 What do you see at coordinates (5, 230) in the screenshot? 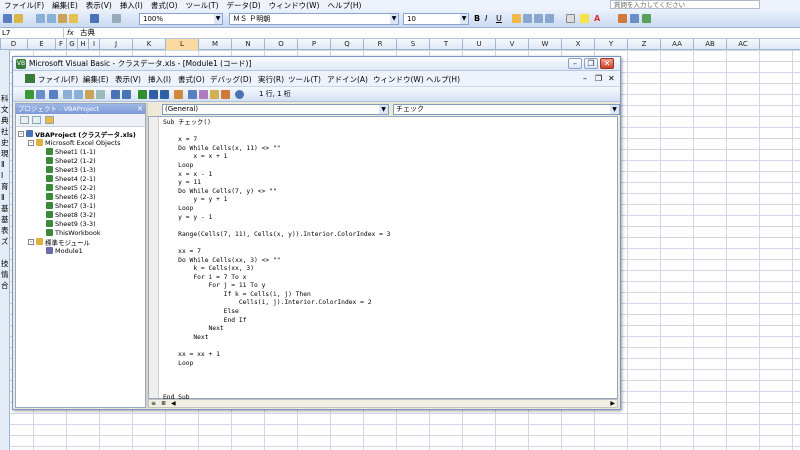
I see `cell-text: 表` at bounding box center [5, 230].